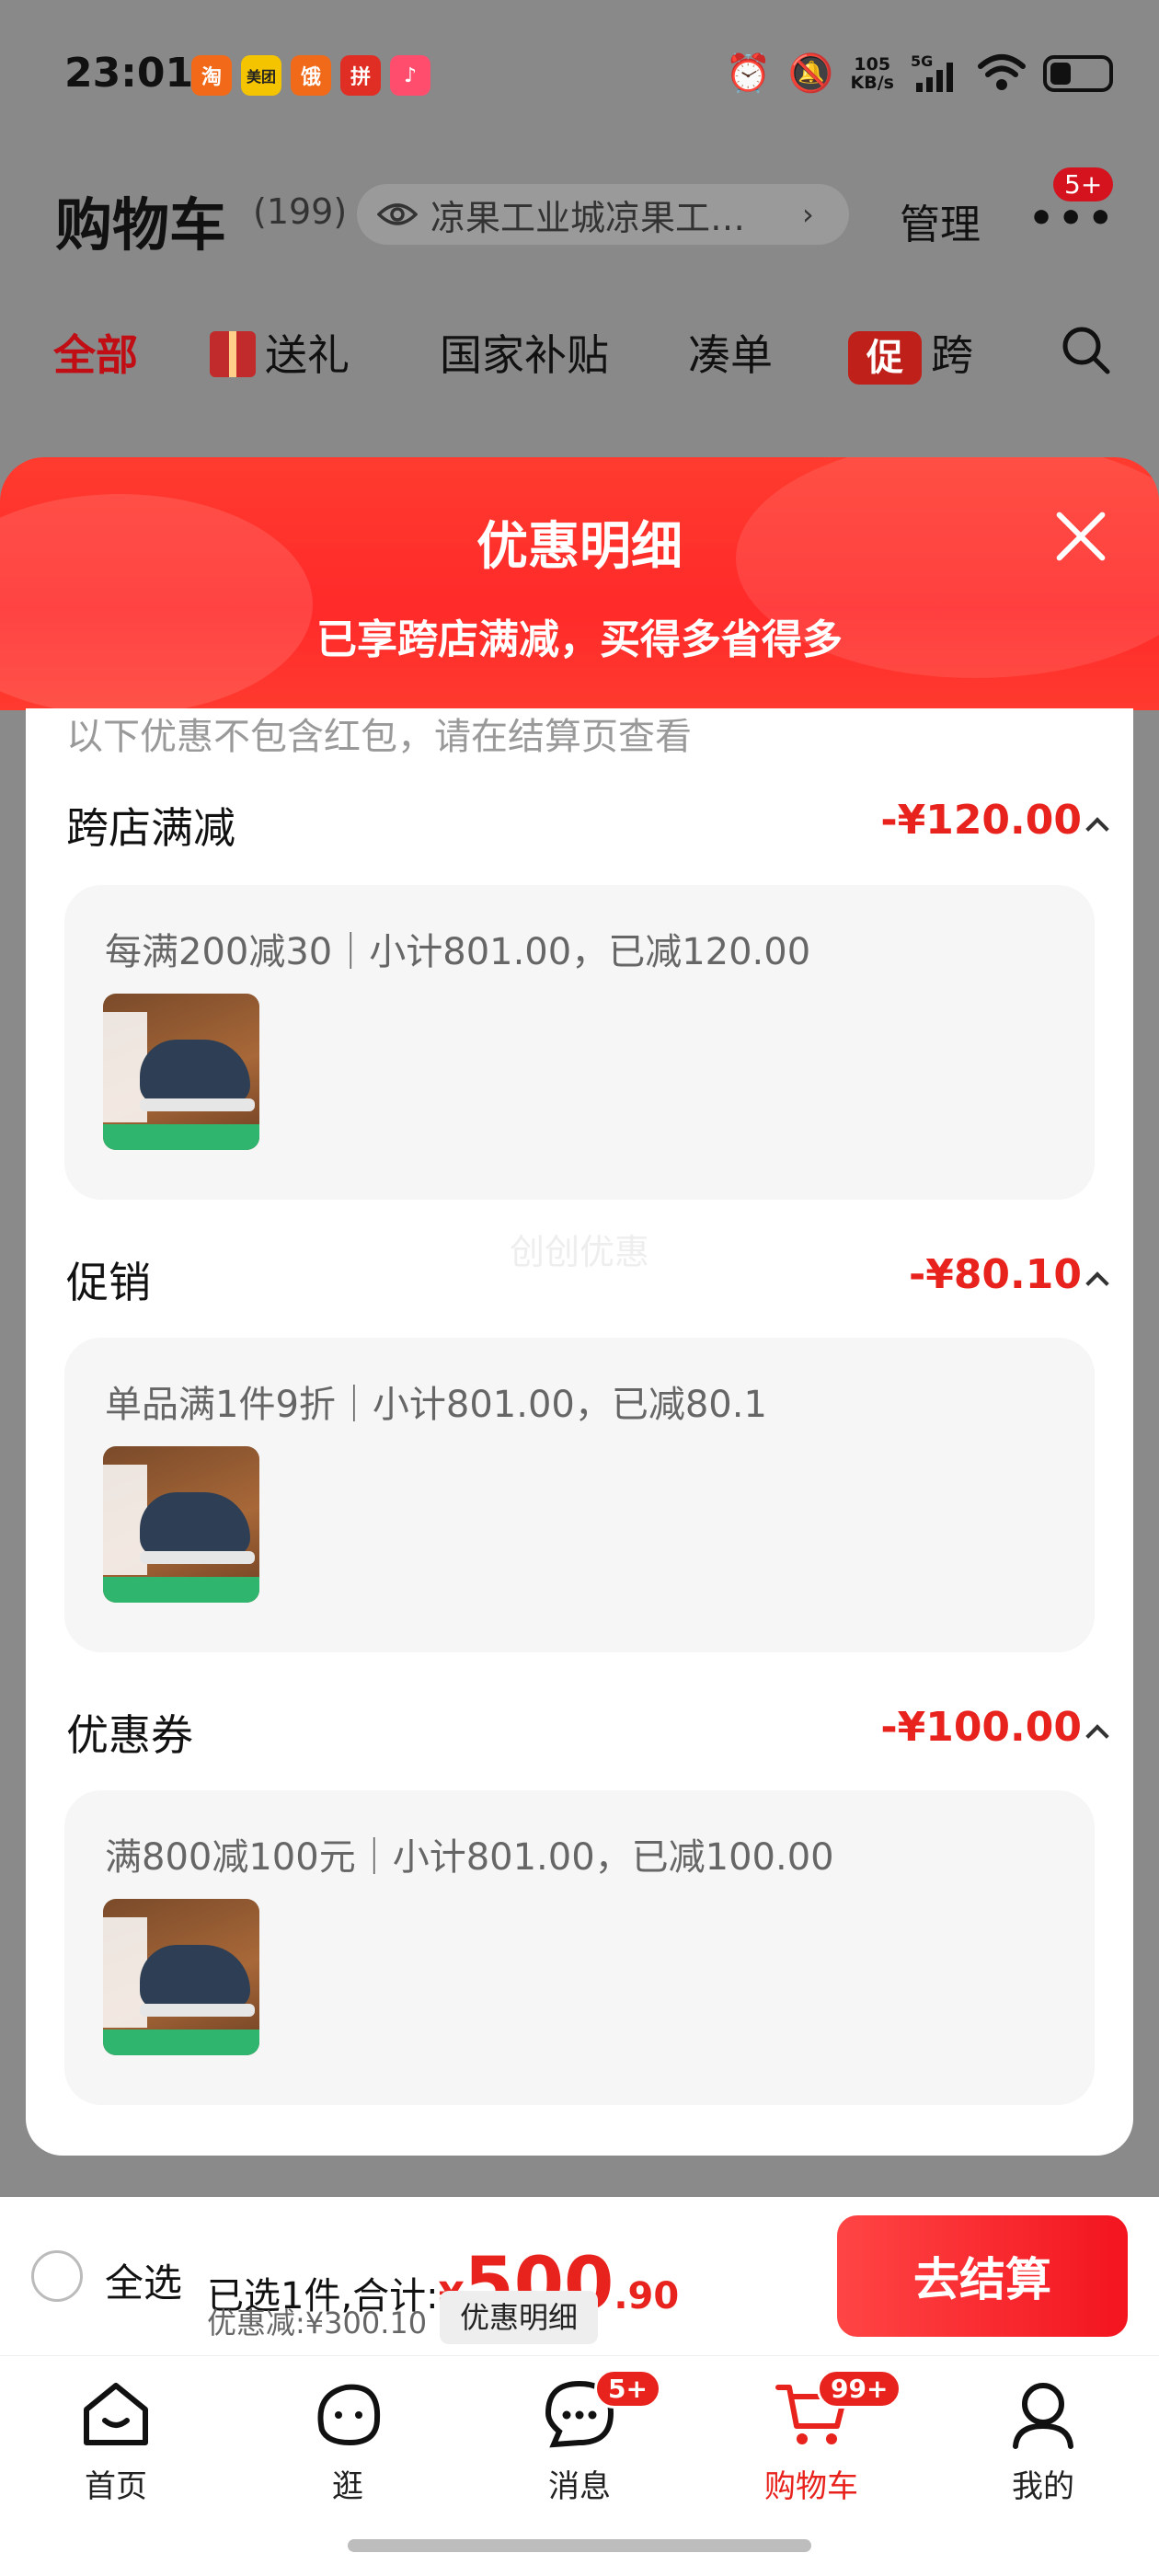 This screenshot has width=1159, height=2576. What do you see at coordinates (579, 1495) in the screenshot?
I see `discount-card: 单品满1件9折｜小计801.00，已减80.1` at bounding box center [579, 1495].